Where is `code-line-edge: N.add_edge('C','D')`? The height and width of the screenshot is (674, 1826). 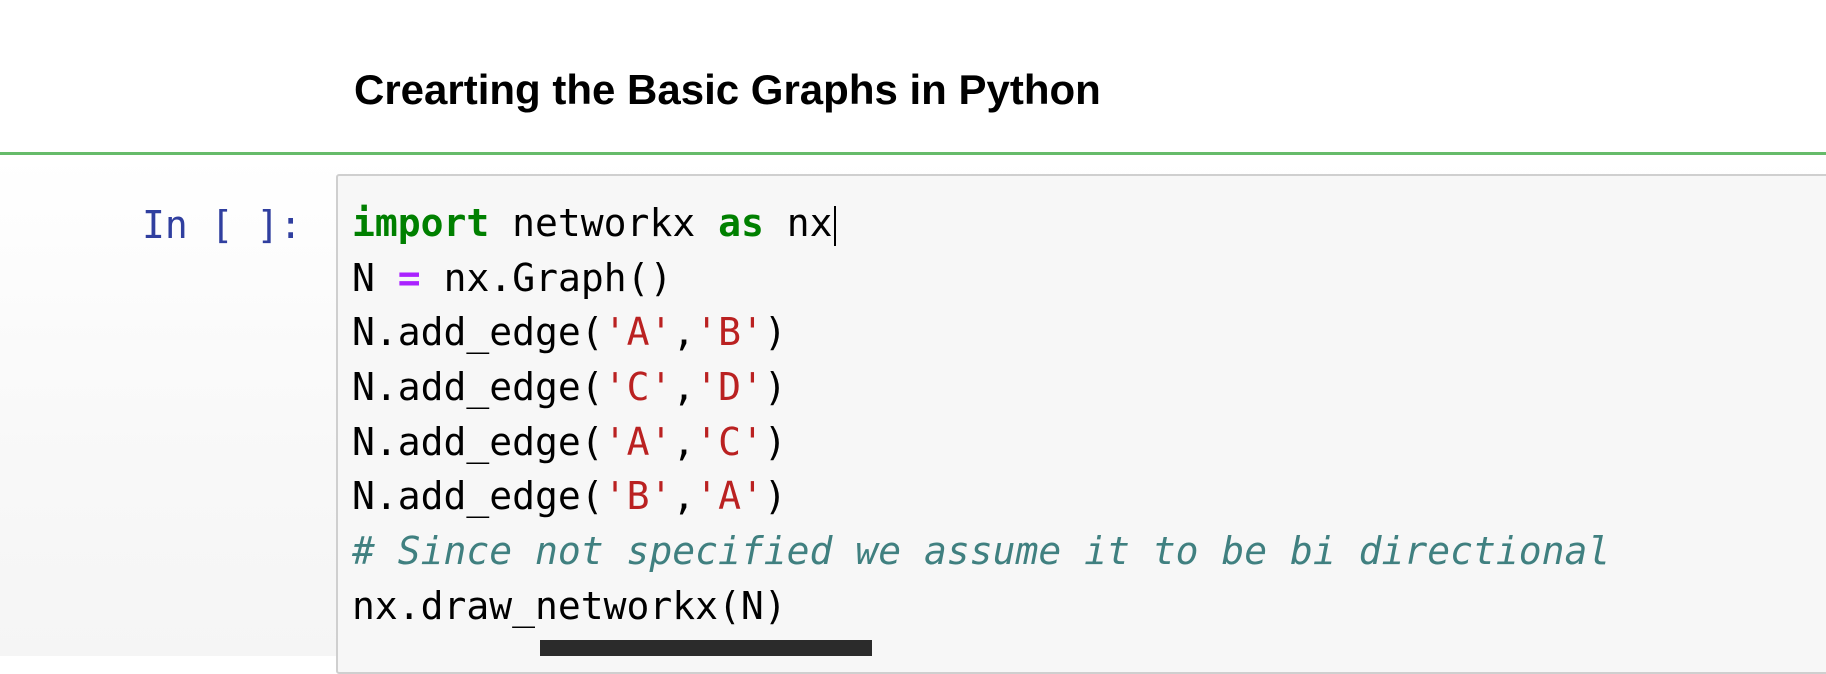 code-line-edge: N.add_edge('C','D') is located at coordinates (569, 387).